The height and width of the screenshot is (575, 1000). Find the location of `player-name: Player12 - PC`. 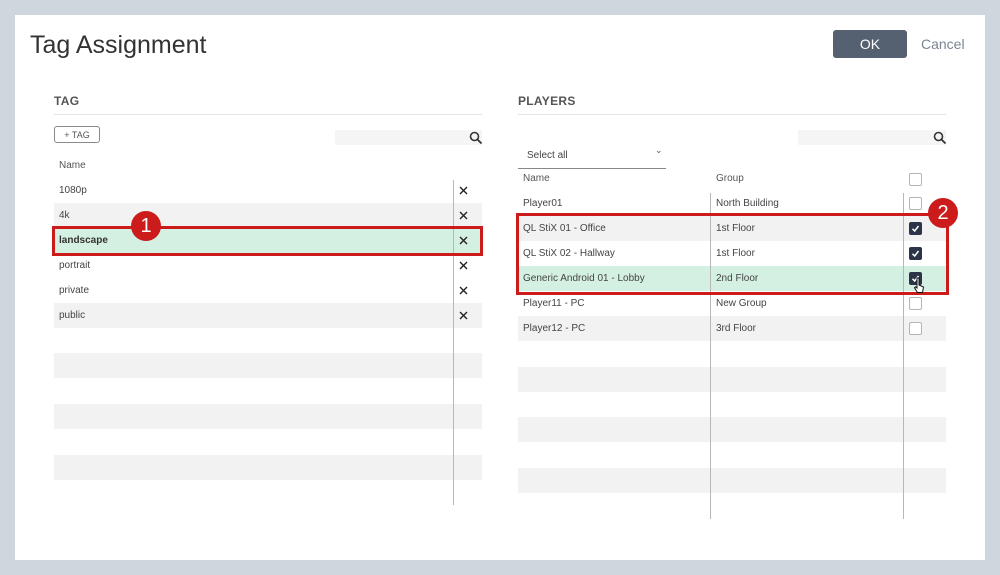

player-name: Player12 - PC is located at coordinates (554, 328).